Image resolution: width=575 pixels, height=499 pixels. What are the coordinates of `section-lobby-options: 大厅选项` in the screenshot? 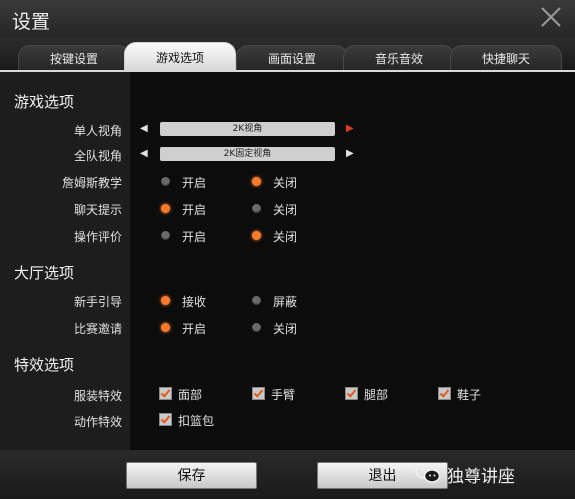 It's located at (44, 273).